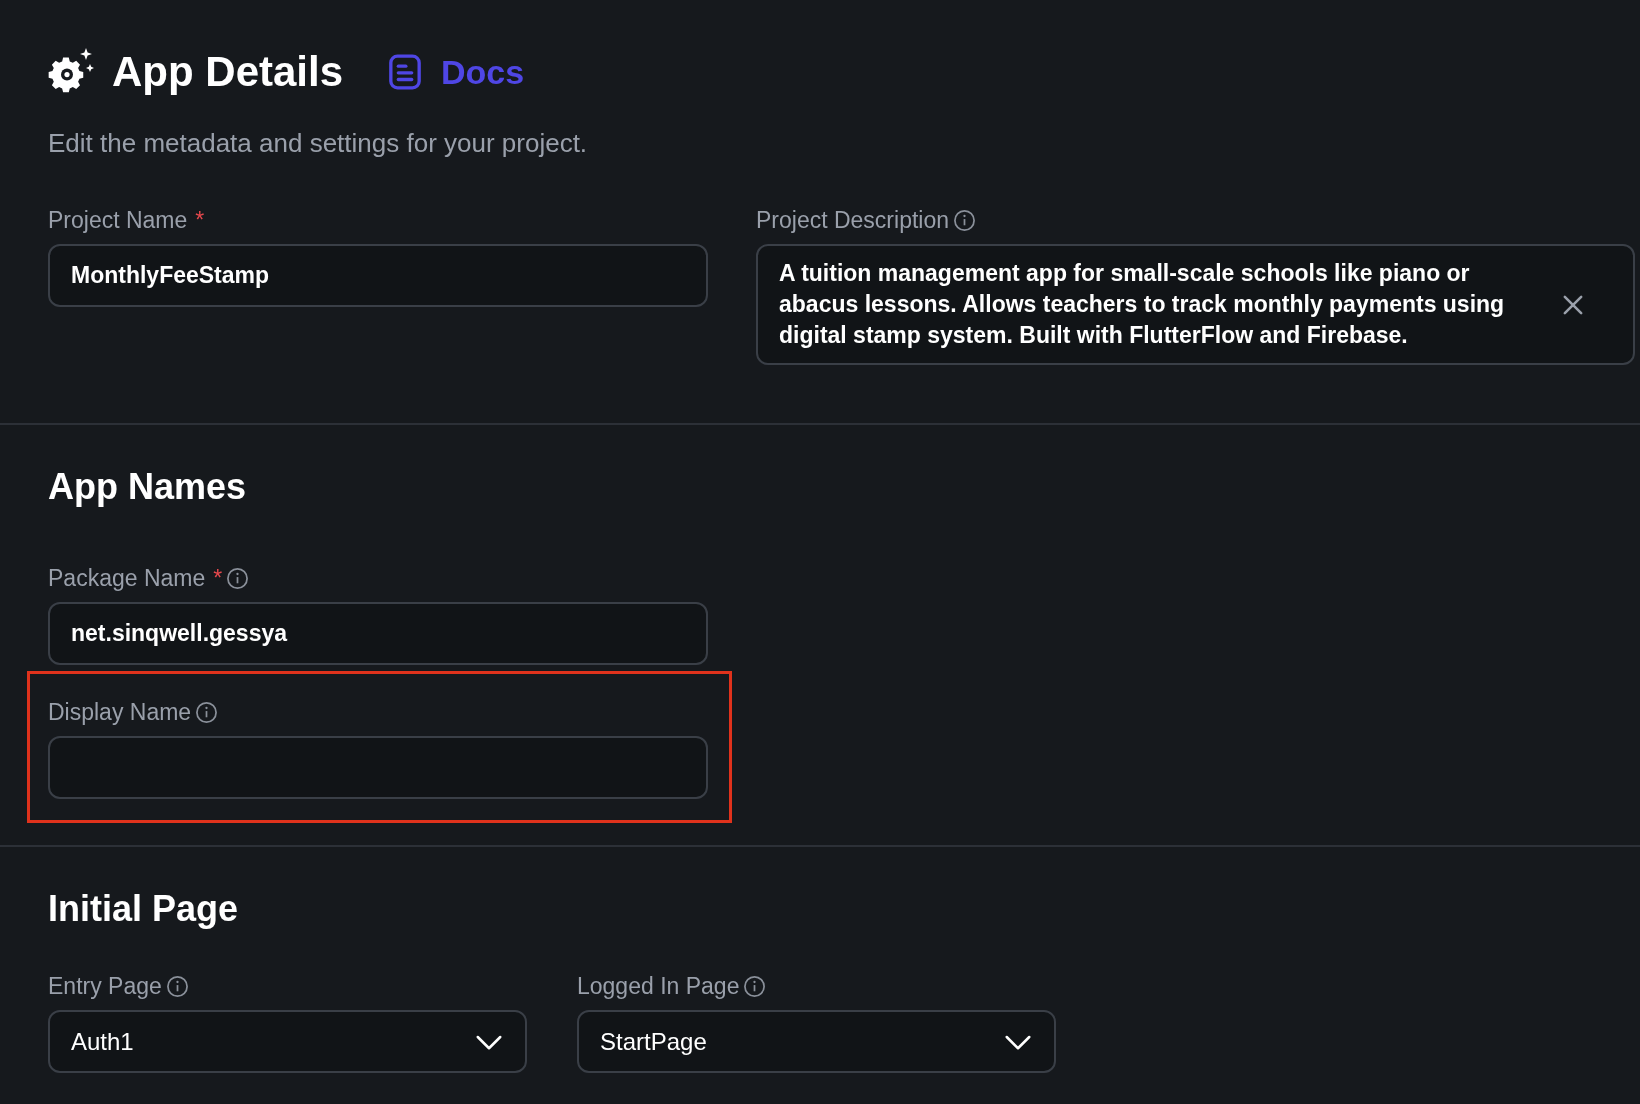 The image size is (1640, 1104). I want to click on dropdown: StartPage, so click(816, 1041).